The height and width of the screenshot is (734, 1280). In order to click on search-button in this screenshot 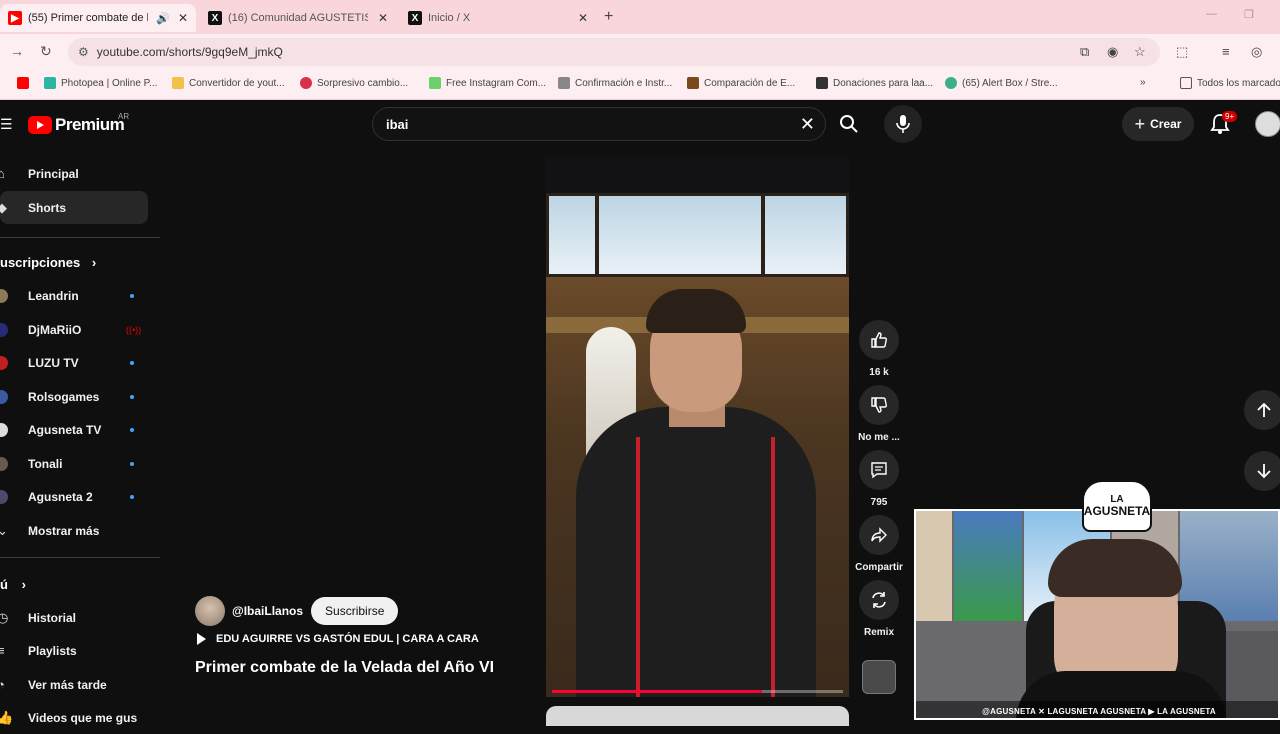, I will do `click(849, 124)`.